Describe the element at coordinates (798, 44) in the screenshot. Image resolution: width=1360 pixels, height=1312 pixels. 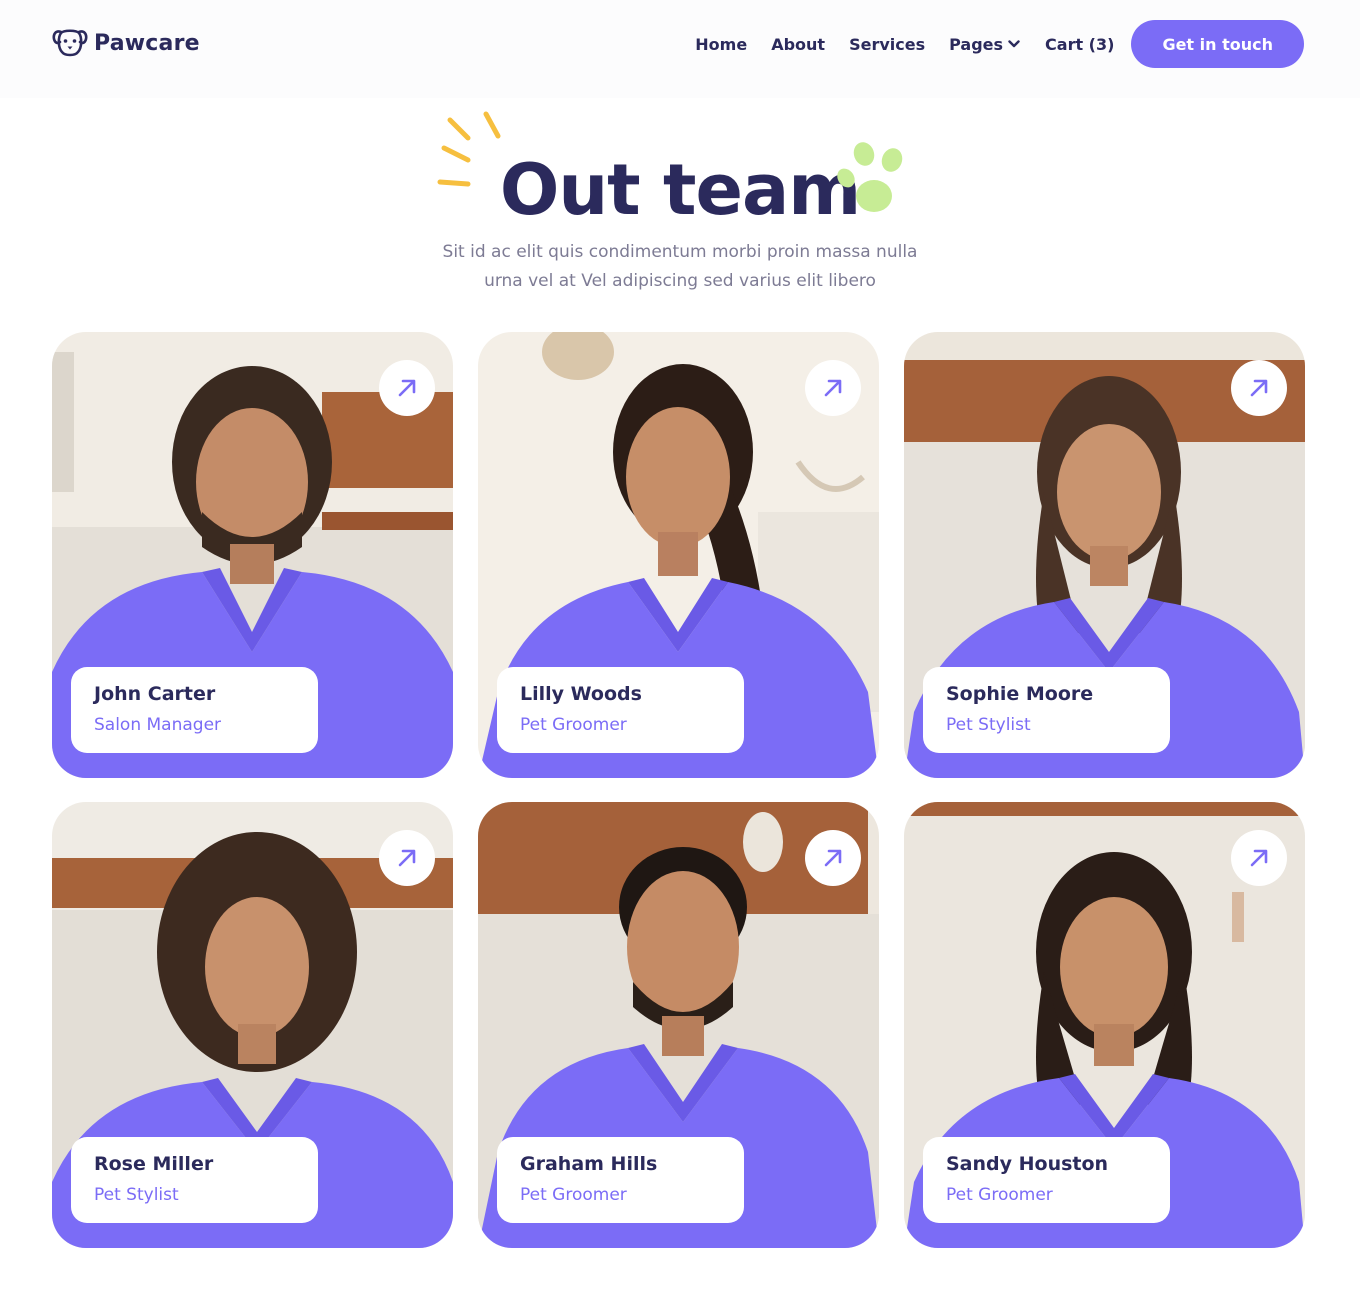
I see `nav-about: About` at that location.